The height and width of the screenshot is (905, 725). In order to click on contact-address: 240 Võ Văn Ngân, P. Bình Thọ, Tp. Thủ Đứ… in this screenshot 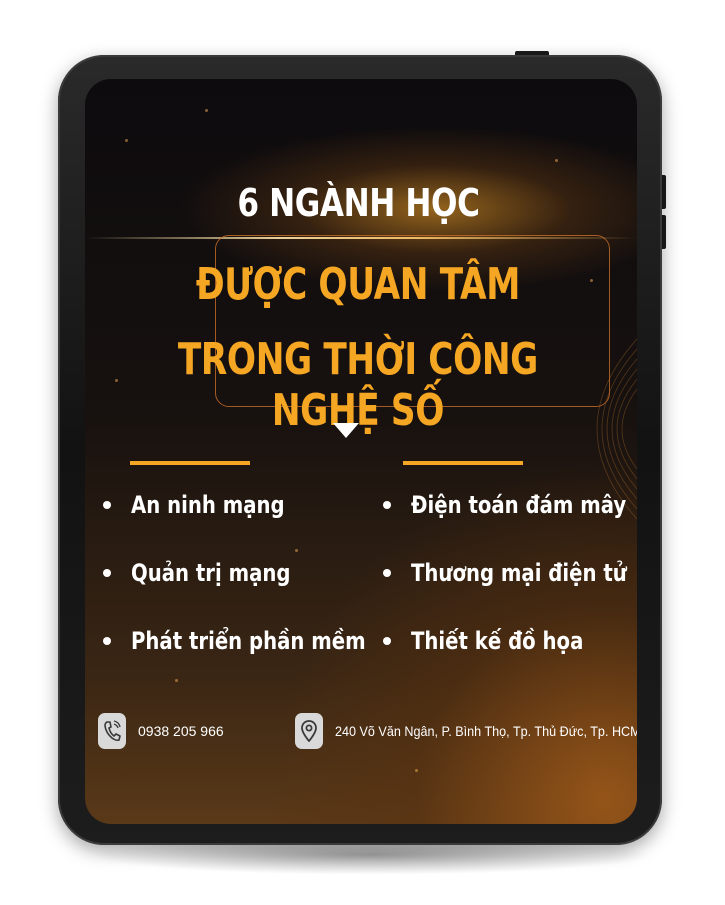, I will do `click(466, 731)`.